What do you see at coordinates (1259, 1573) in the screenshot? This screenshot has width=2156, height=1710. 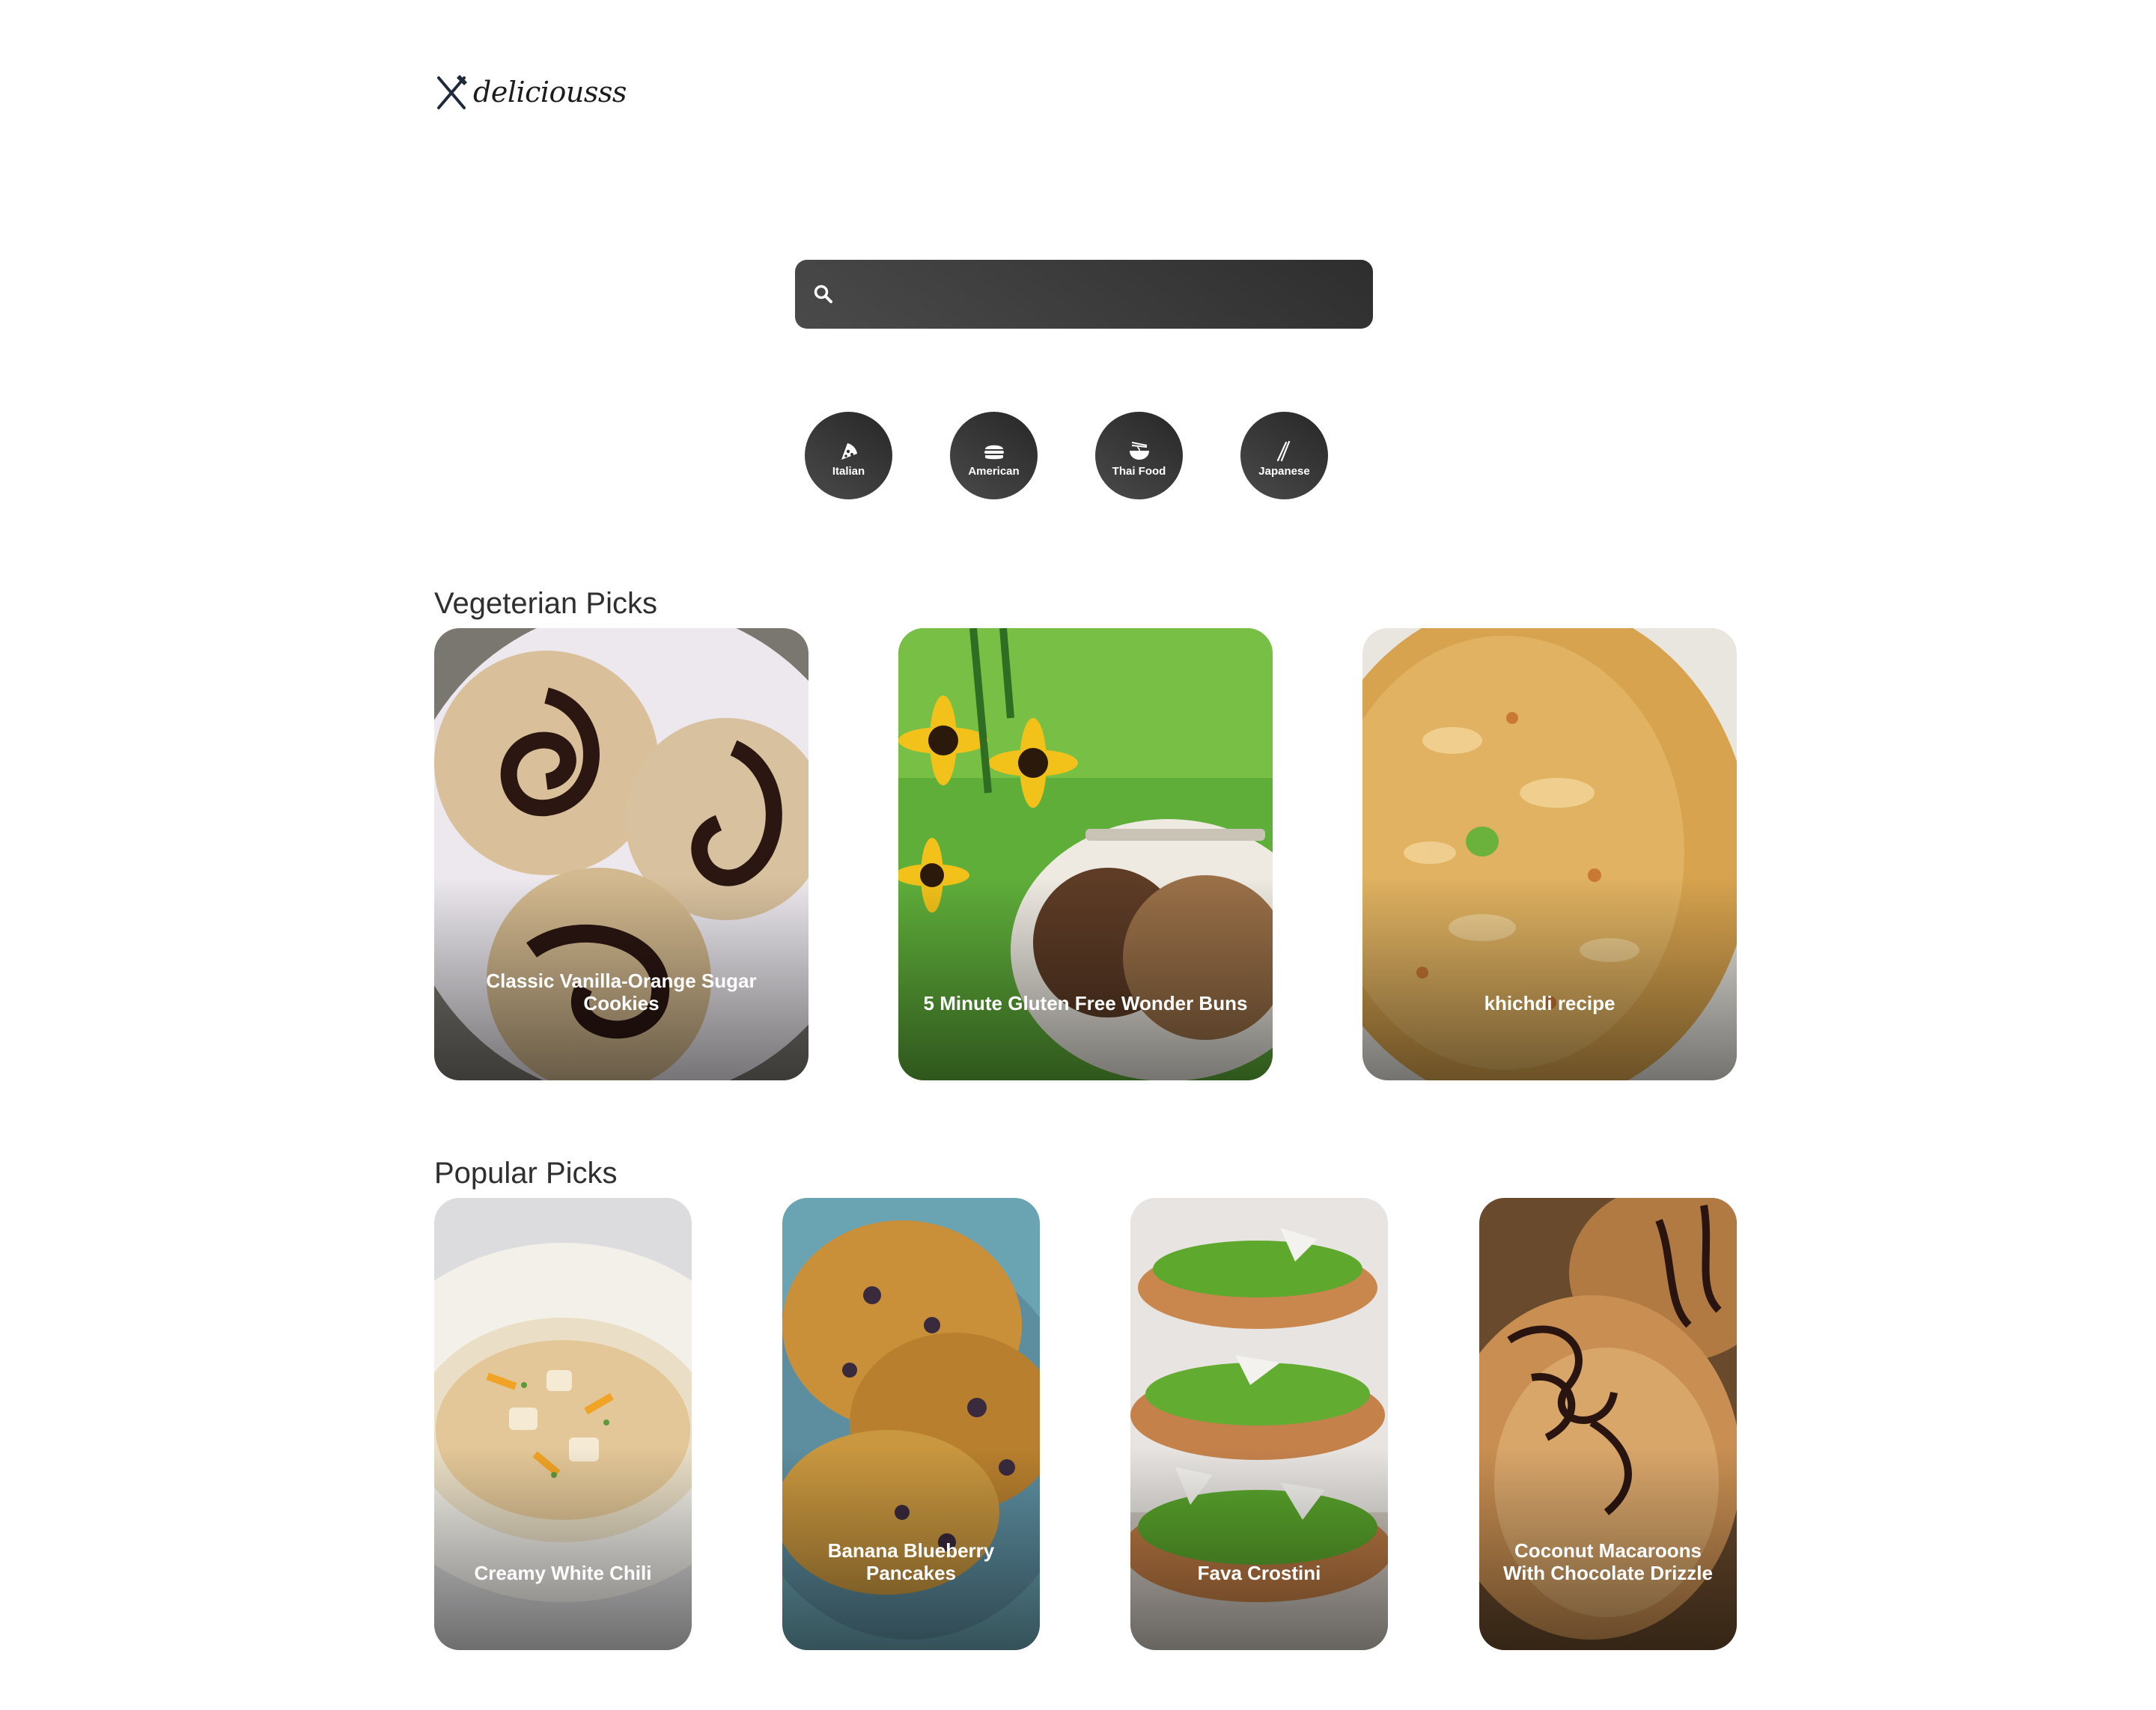 I see `recipe-title: Fava Crostini` at bounding box center [1259, 1573].